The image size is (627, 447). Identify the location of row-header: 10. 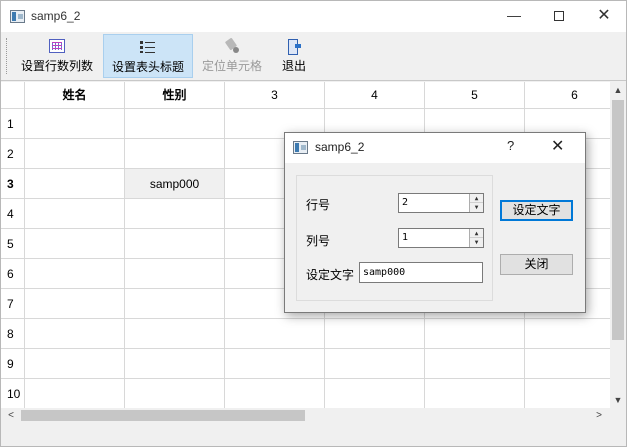
(13, 393).